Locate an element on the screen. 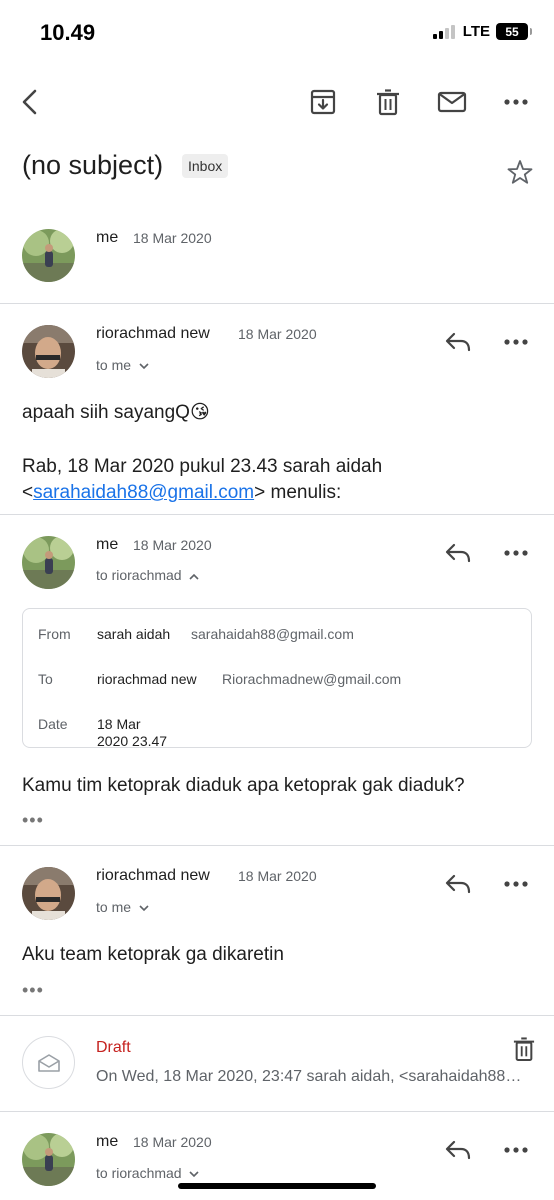  mail-icon is located at coordinates (452, 102).